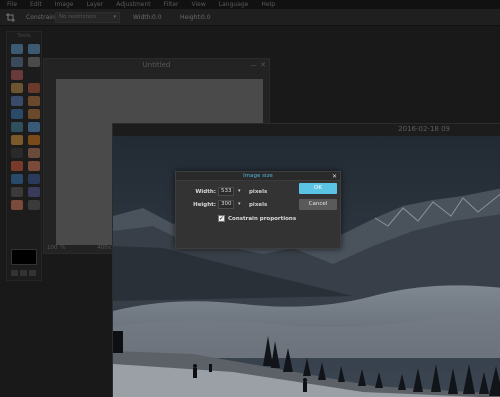 The image size is (500, 397). What do you see at coordinates (17, 179) in the screenshot?
I see `redeye-icon` at bounding box center [17, 179].